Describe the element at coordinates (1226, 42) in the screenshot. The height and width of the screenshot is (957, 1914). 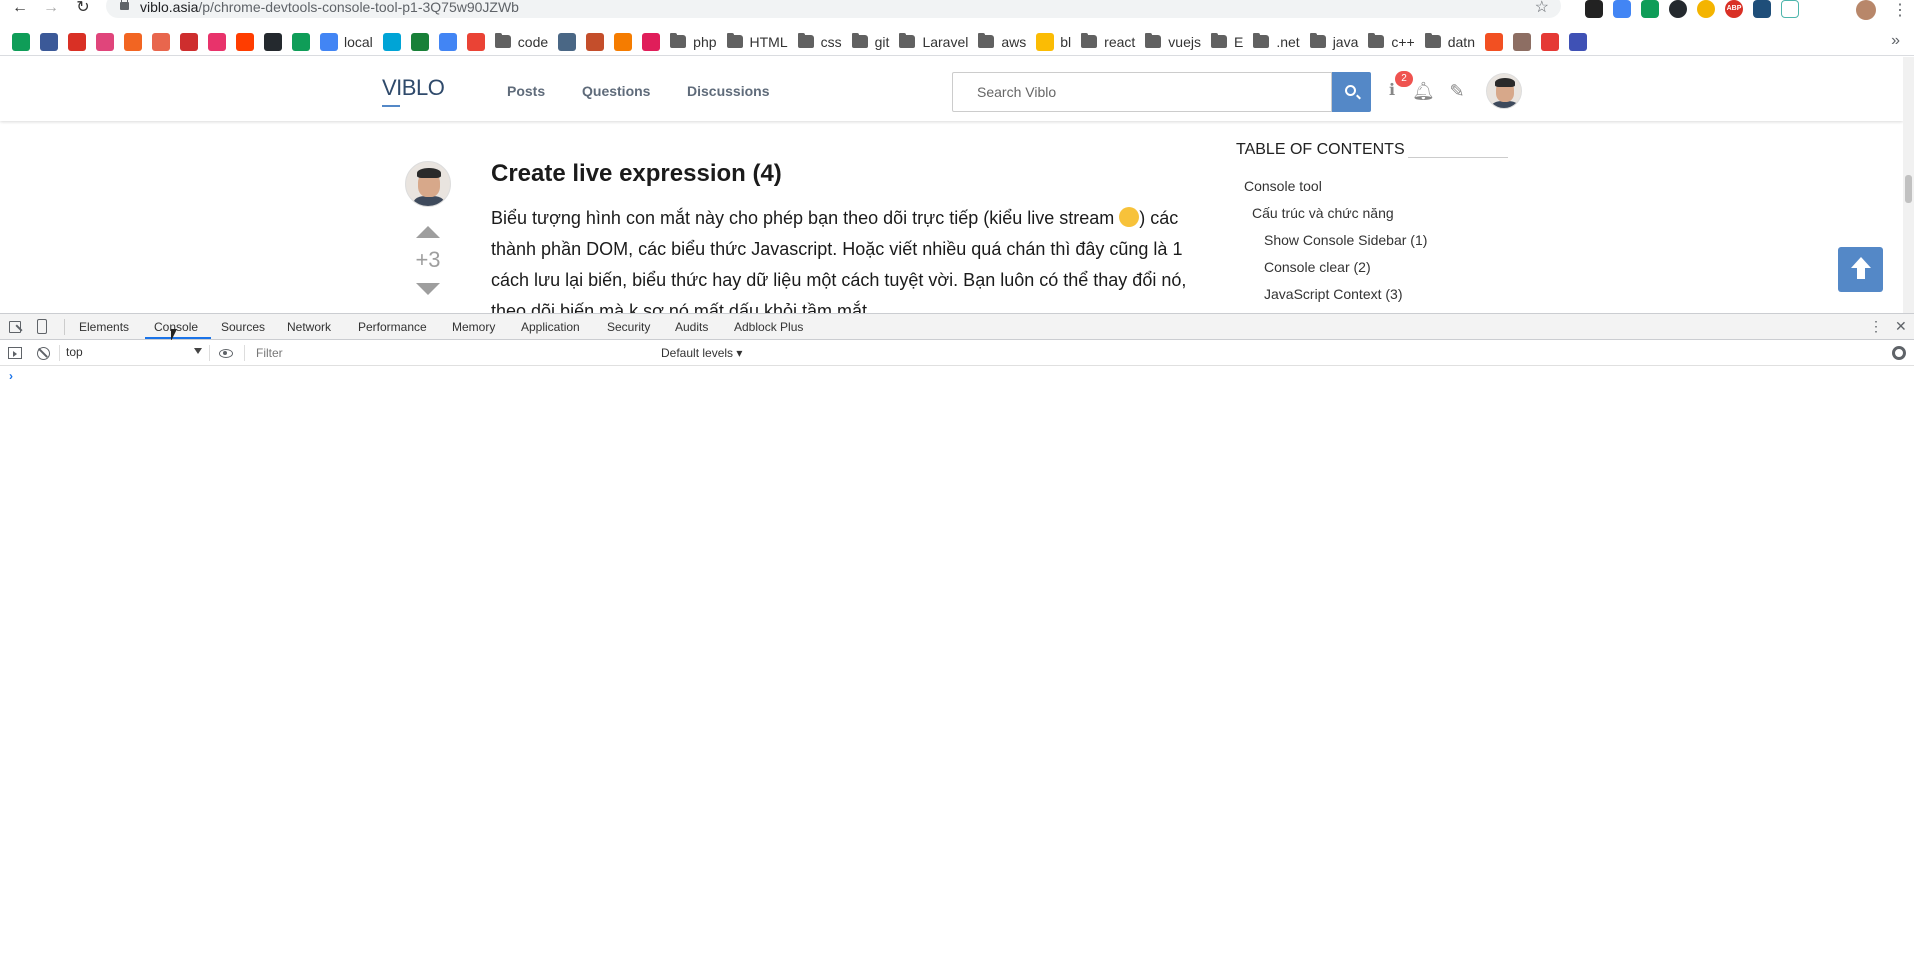
I see `bookmark-folder: E` at that location.